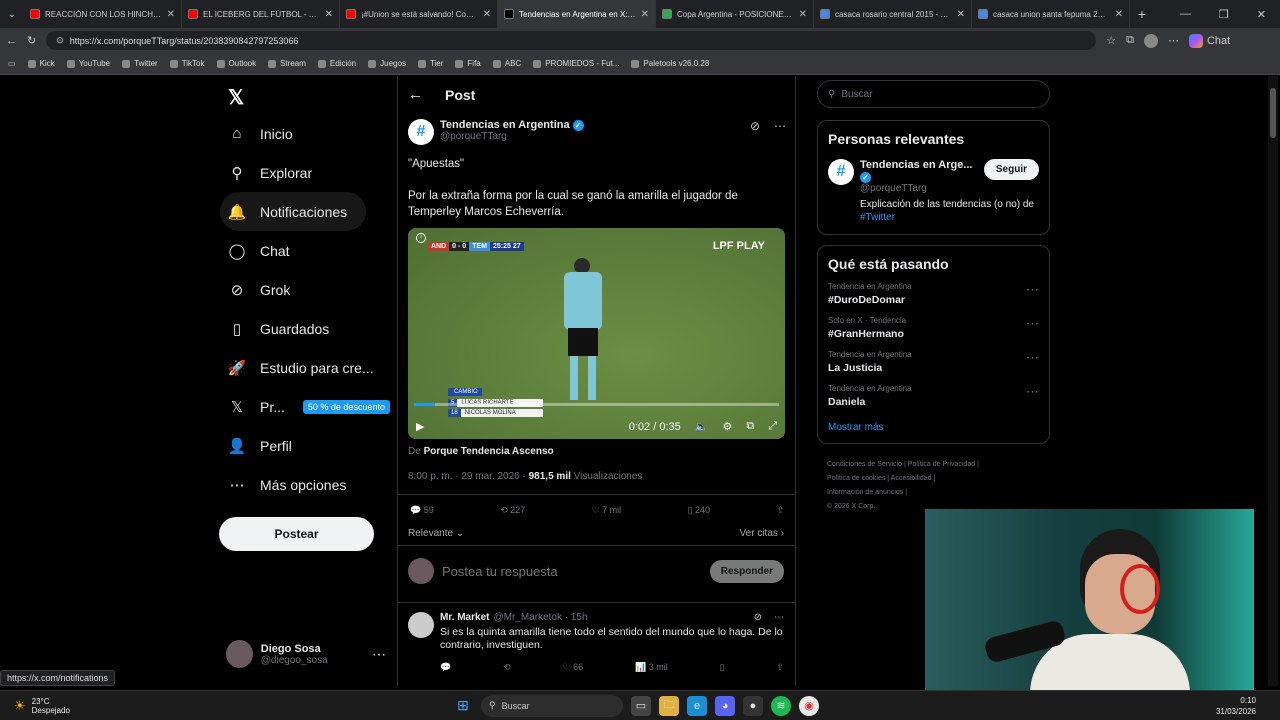 The width and height of the screenshot is (1280, 720). Describe the element at coordinates (507, 667) in the screenshot. I see `repost-action: ⟲` at that location.